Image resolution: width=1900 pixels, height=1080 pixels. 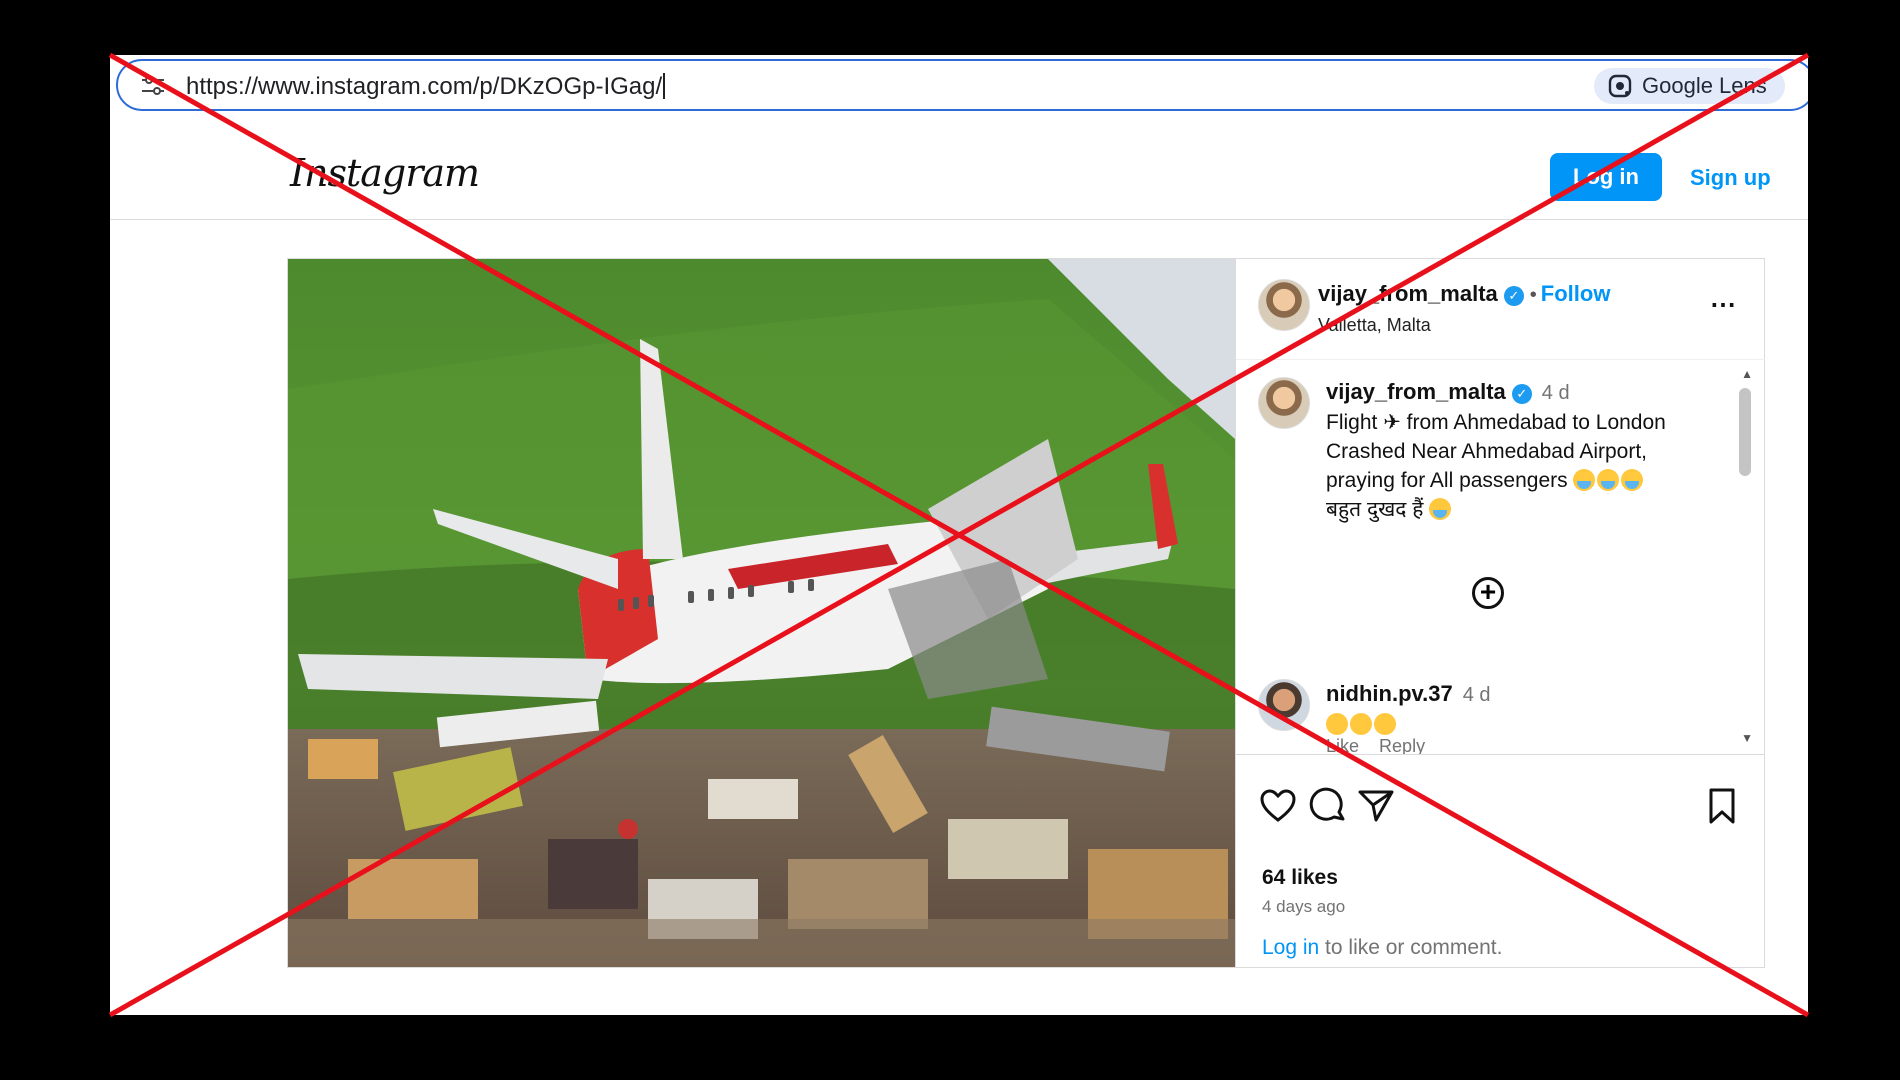 I want to click on caption-line-1: Flight ✈ from Ahmedabad to London, so click(x=1496, y=422).